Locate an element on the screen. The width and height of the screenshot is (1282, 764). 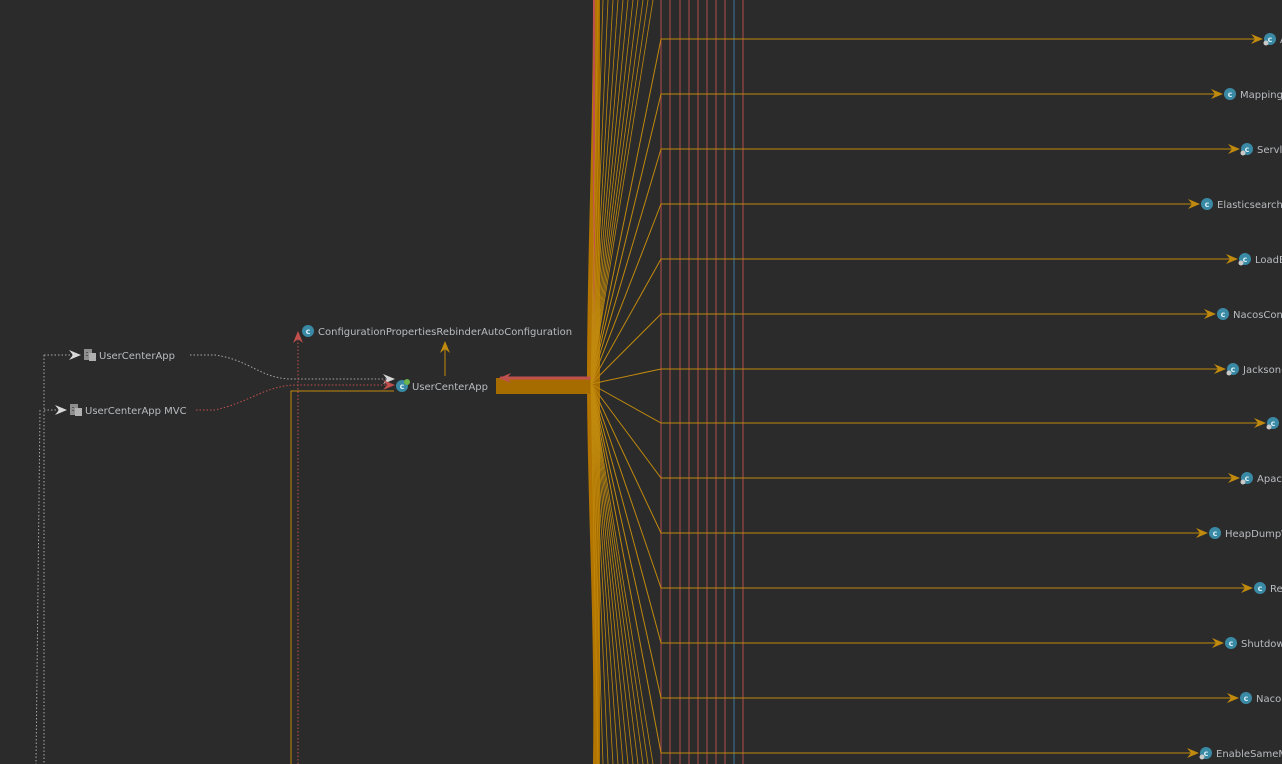
right-node: c Elasticsearch is located at coordinates (1241, 204).